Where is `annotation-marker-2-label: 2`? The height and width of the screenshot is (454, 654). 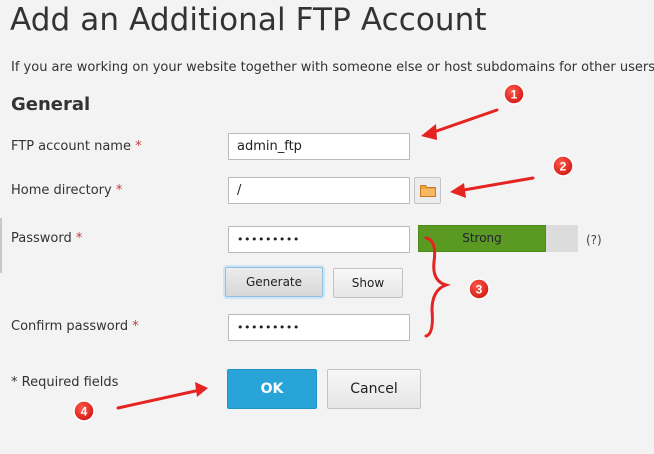
annotation-marker-2-label: 2 is located at coordinates (563, 167).